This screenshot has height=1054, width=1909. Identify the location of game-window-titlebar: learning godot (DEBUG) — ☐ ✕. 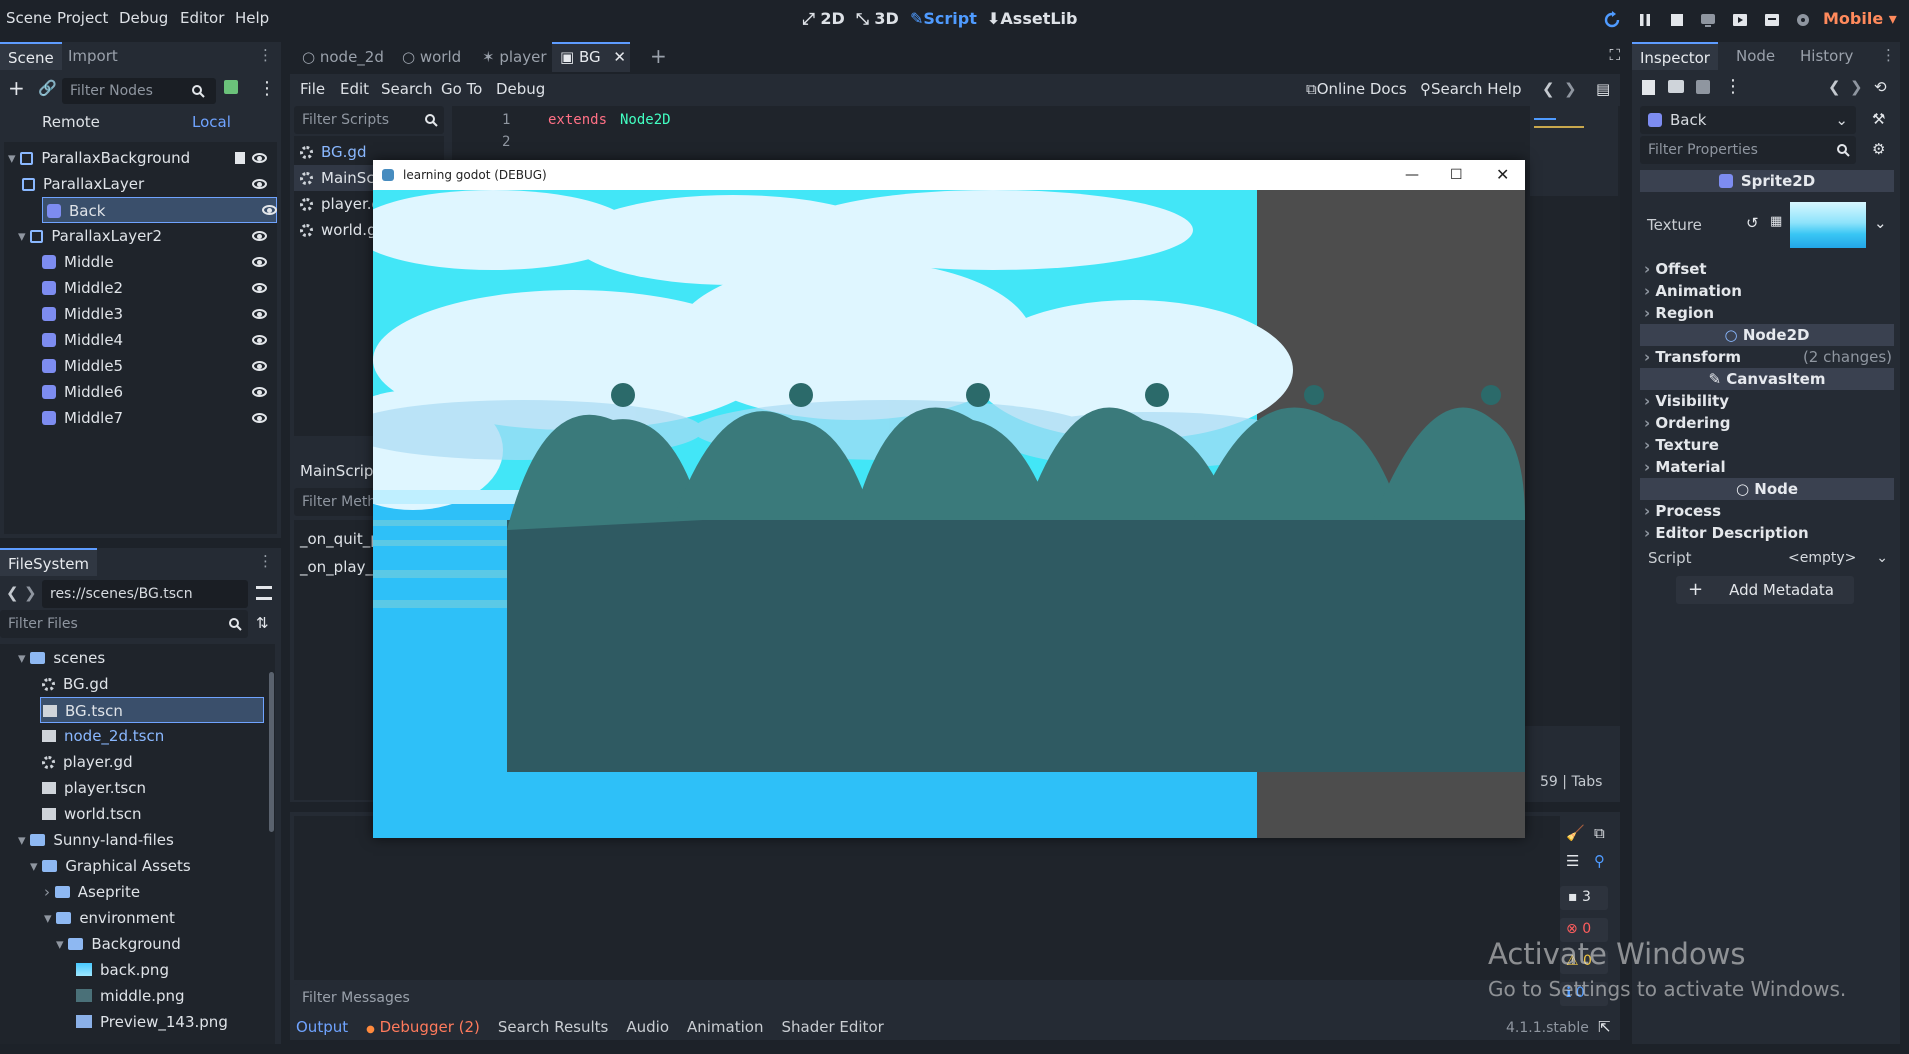
(949, 175).